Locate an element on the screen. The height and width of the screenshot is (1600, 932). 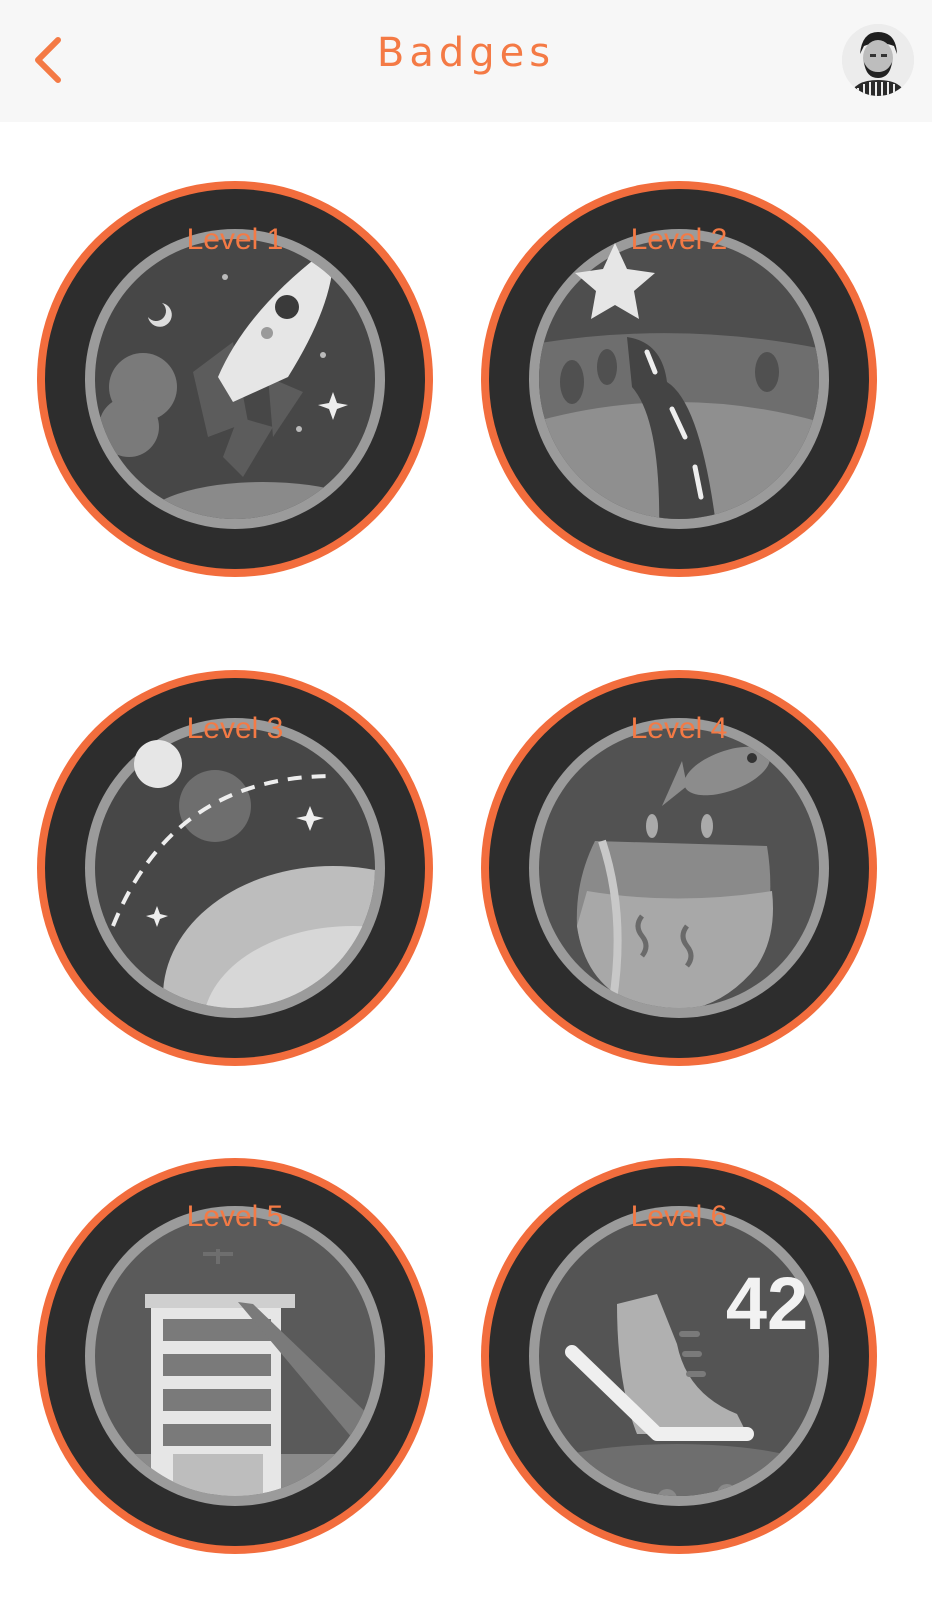
badge-label: Level 3 is located at coordinates (235, 728).